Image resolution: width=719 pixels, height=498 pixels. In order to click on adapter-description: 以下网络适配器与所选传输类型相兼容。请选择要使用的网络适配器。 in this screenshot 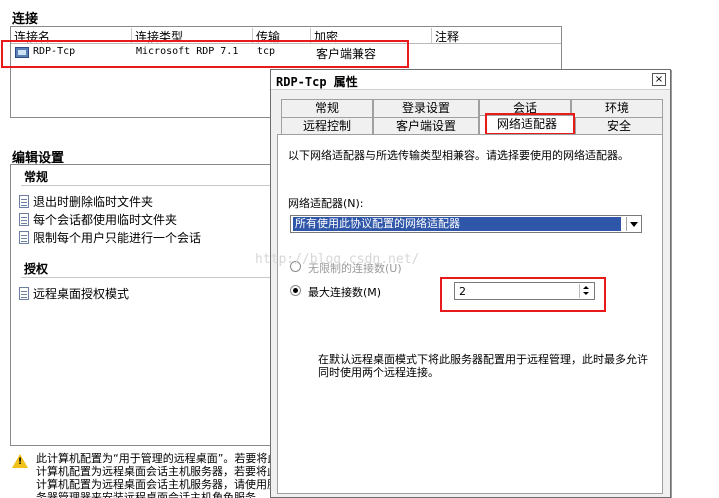, I will do `click(458, 155)`.